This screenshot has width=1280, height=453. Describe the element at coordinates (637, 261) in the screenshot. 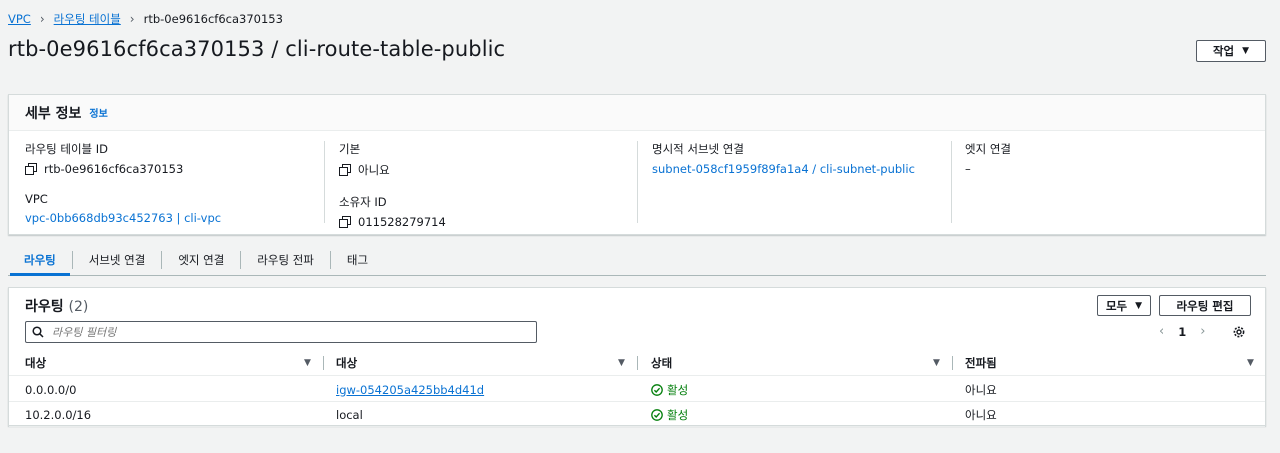

I see `tab-bar: 라우팅 서브넷 연결 엣지 연결 라우팅 전파 태그` at that location.